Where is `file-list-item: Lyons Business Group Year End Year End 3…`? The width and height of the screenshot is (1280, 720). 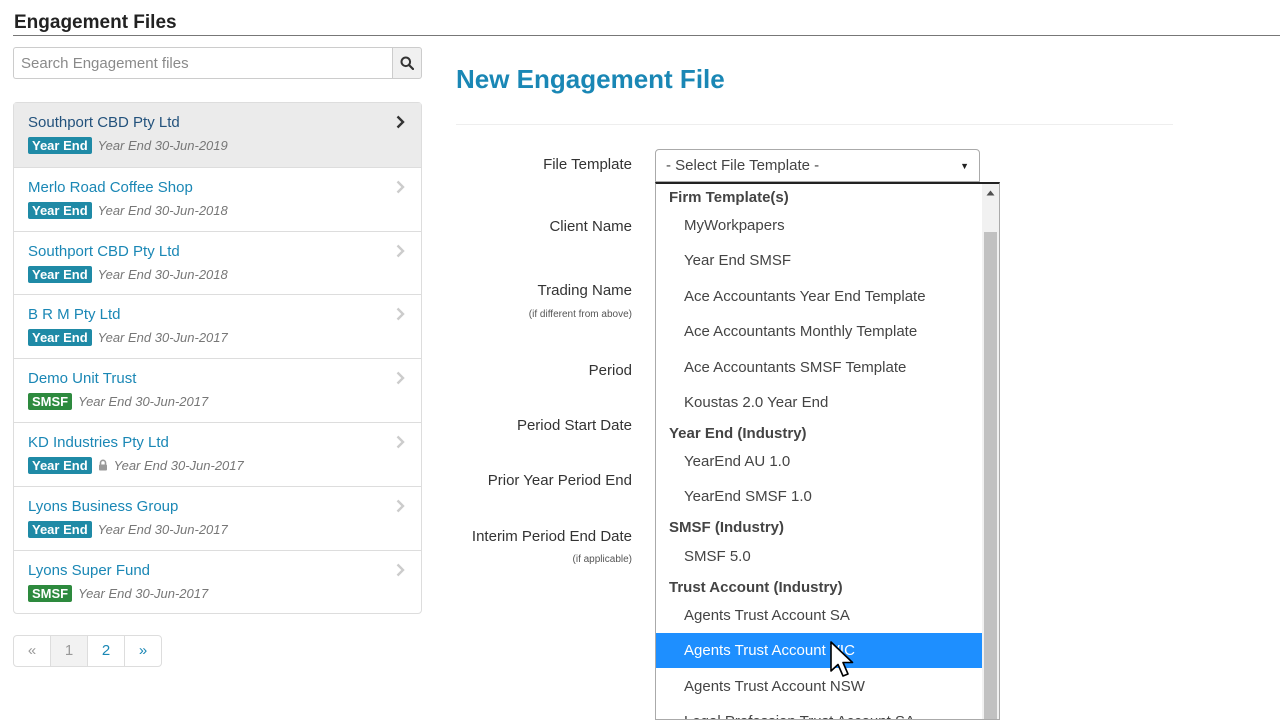
file-list-item: Lyons Business Group Year End Year End 3… is located at coordinates (217, 517).